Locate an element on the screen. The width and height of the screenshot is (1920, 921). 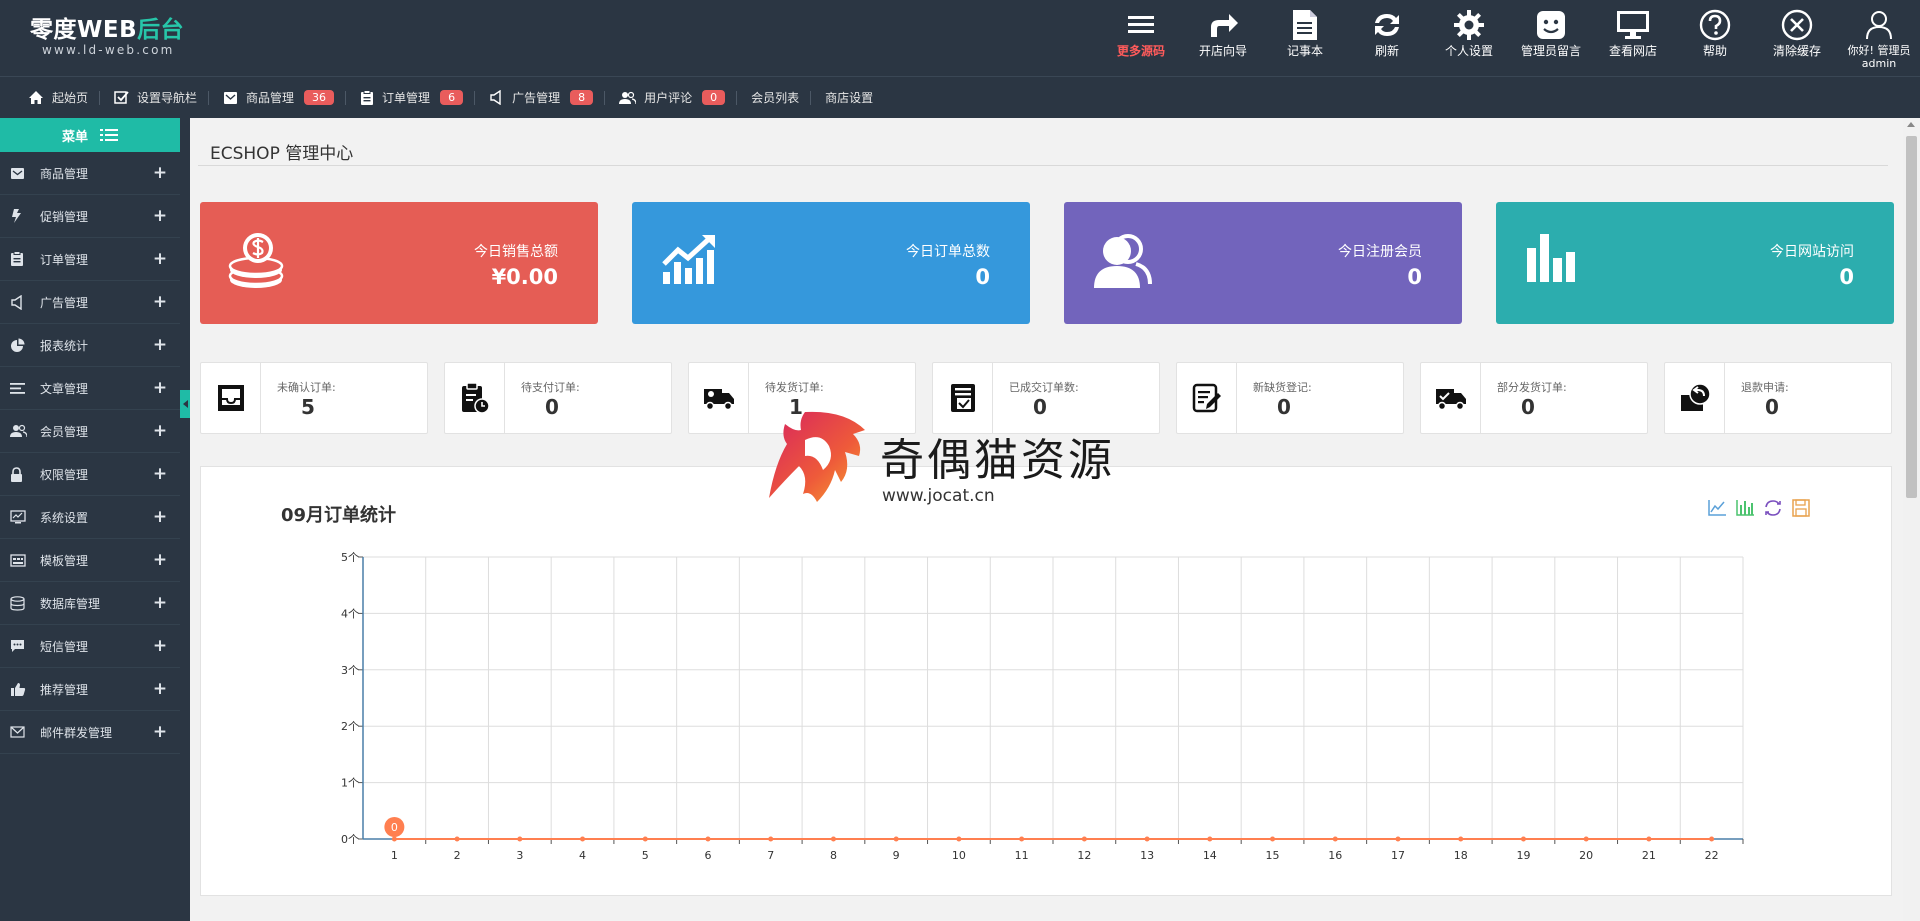
sidebar-item-database: 数据库管理 + is located at coordinates (90, 603).